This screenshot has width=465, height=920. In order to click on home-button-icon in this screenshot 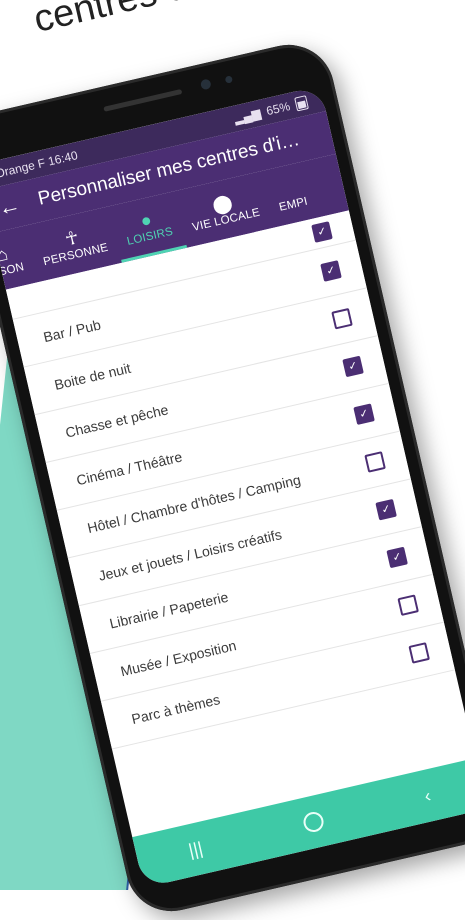, I will do `click(313, 822)`.